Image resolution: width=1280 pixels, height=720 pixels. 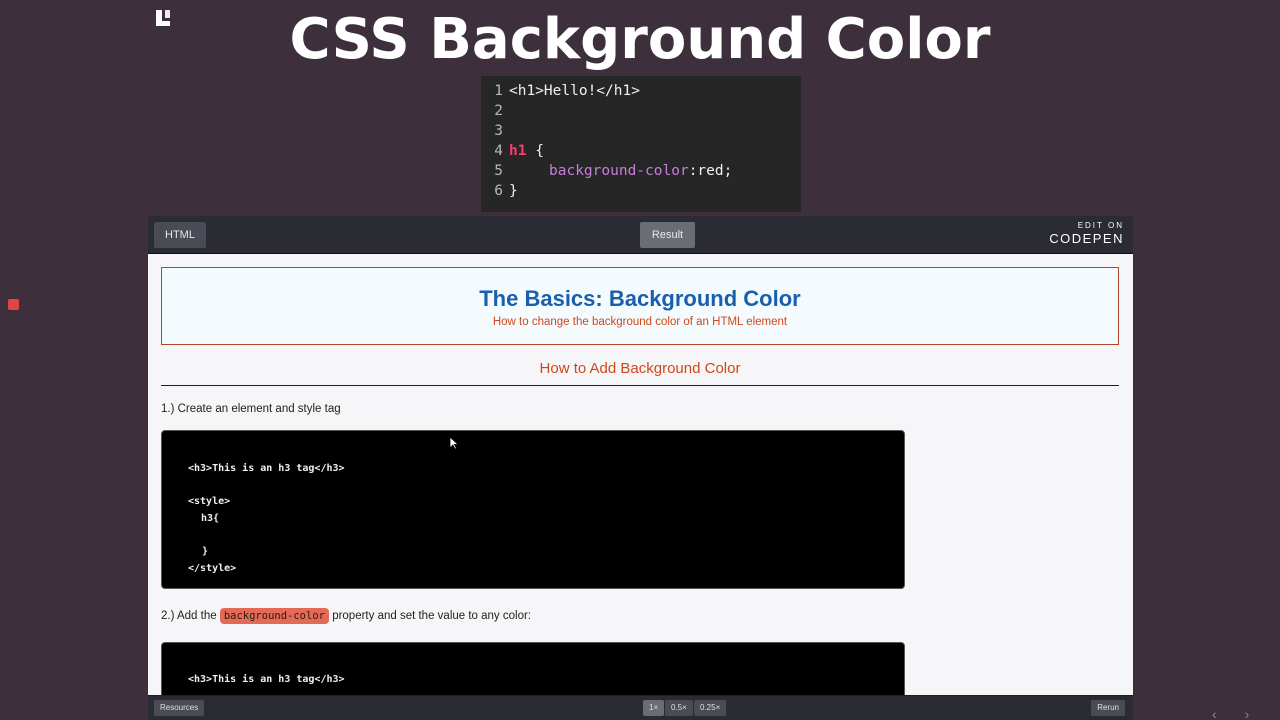 I want to click on code-line: 1 <h1>Hello!</h1>, so click(x=567, y=91).